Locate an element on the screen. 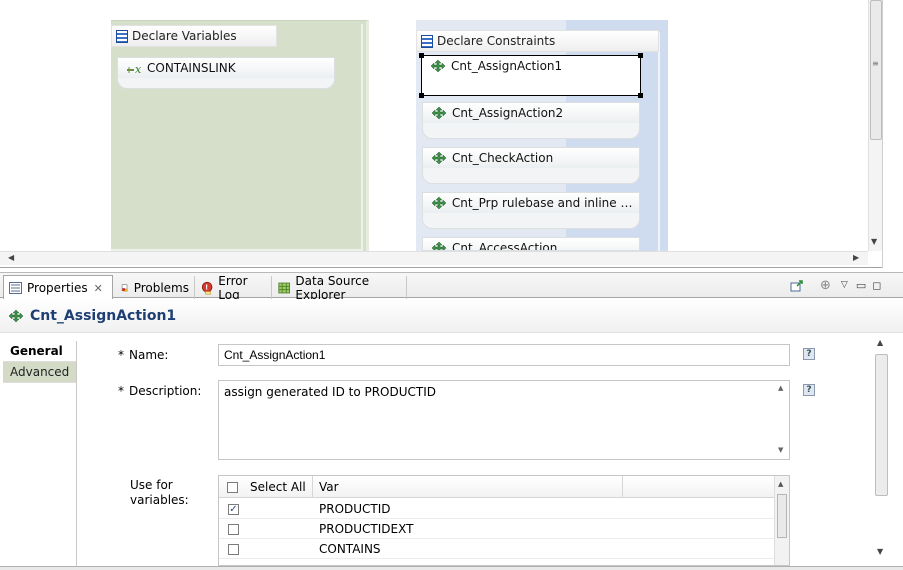 The height and width of the screenshot is (570, 903). tab-problems: Problems is located at coordinates (155, 287).